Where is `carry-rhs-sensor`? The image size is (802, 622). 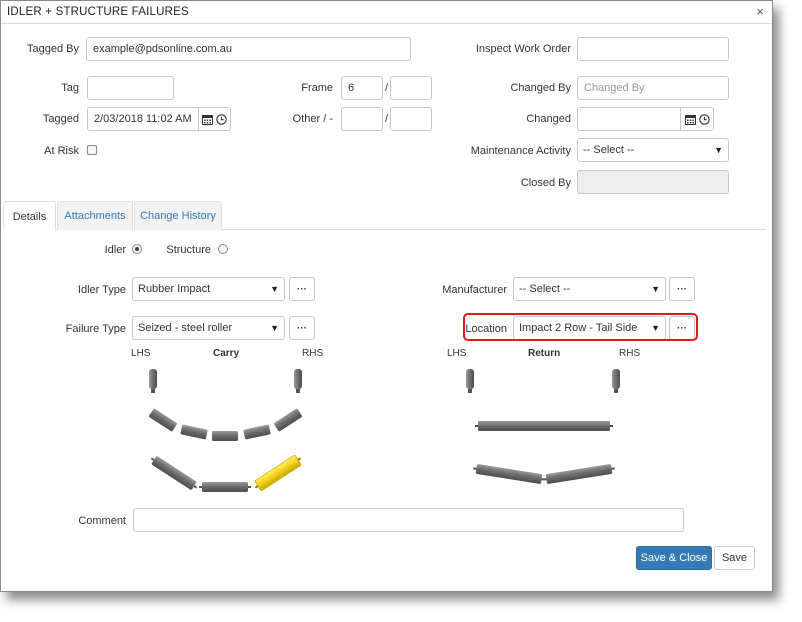
carry-rhs-sensor is located at coordinates (298, 381).